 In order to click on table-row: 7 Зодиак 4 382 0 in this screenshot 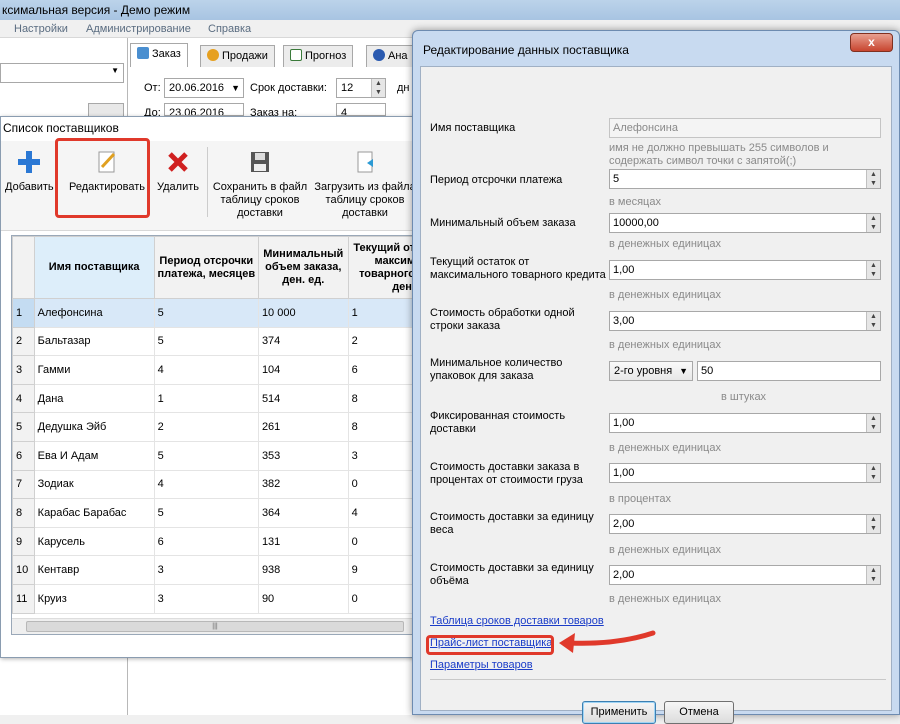, I will do `click(215, 484)`.